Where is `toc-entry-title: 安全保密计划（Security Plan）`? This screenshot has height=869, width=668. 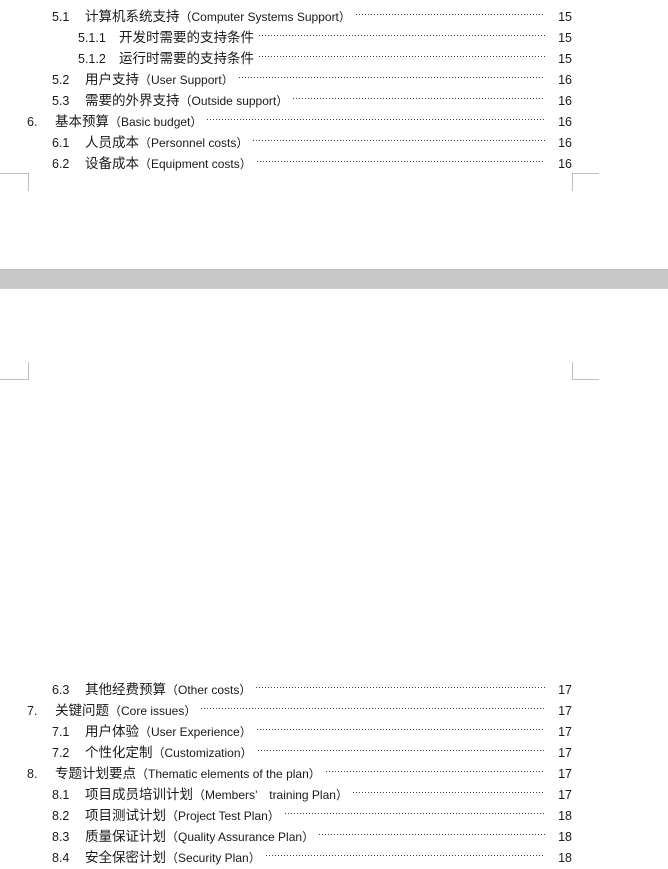
toc-entry-title: 安全保密计划（Security Plan） is located at coordinates (169, 858).